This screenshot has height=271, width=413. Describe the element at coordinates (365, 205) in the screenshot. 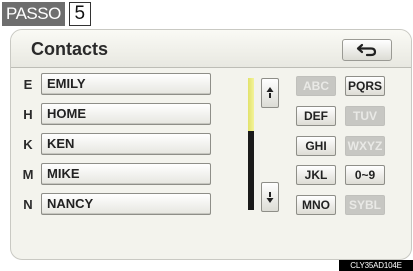

I see `key-sybl: SYBL` at that location.